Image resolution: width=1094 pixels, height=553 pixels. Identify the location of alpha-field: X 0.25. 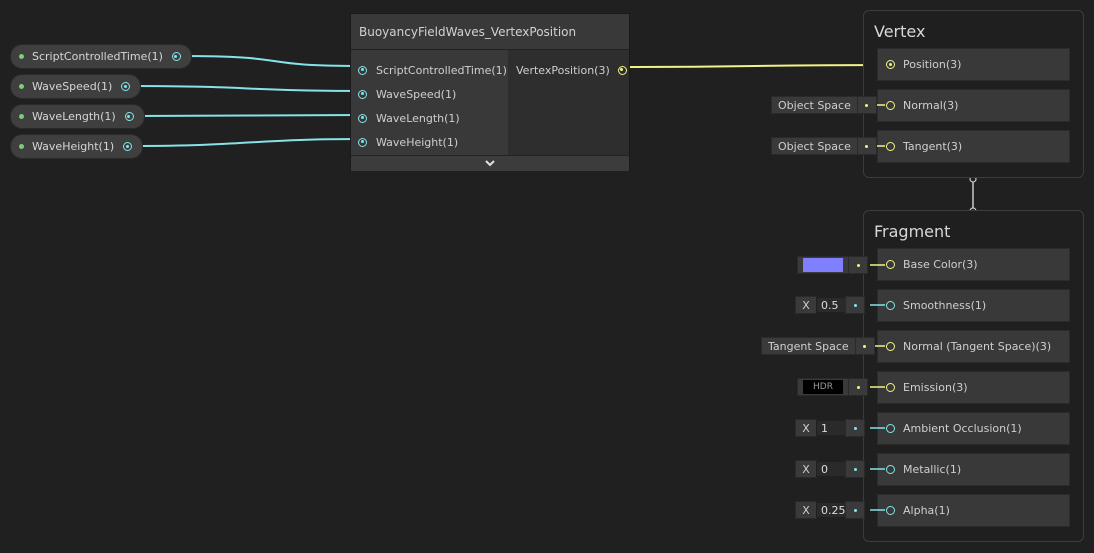
(830, 510).